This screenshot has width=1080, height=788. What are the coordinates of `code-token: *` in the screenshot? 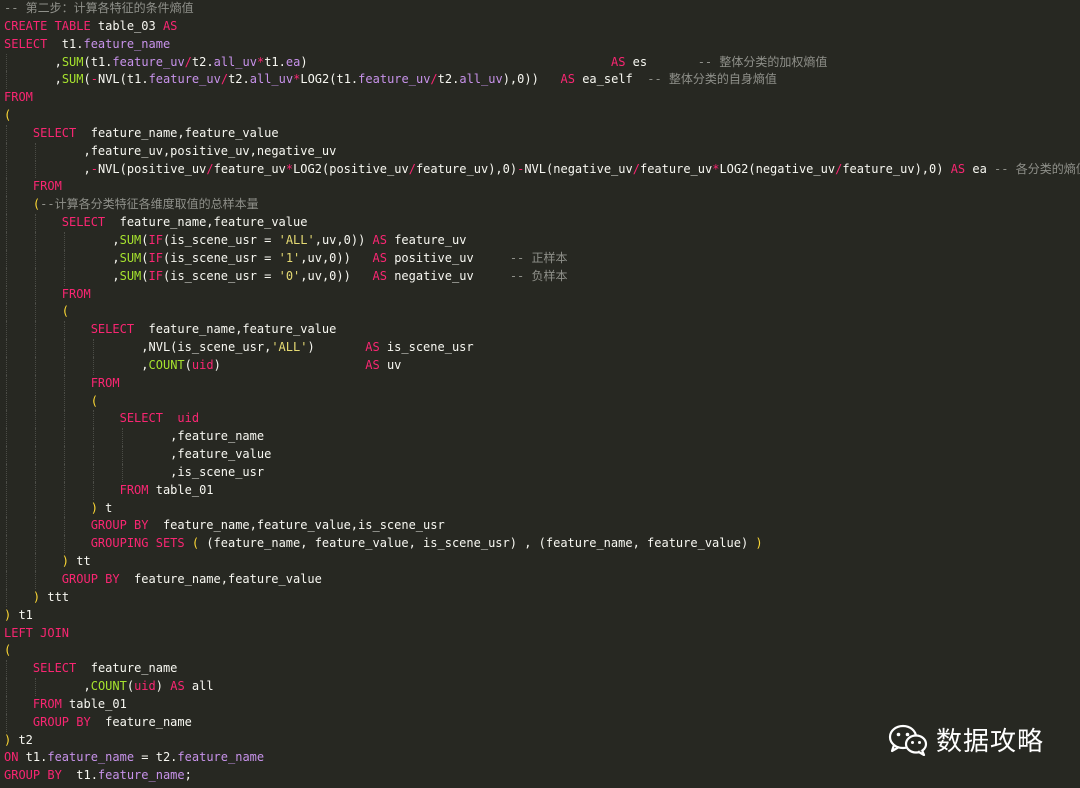 It's located at (289, 168).